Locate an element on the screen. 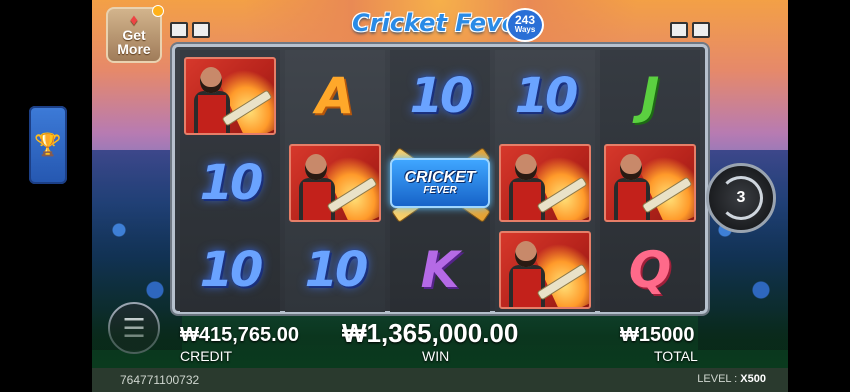  get-more-button: ♦ Get More is located at coordinates (135, 34).